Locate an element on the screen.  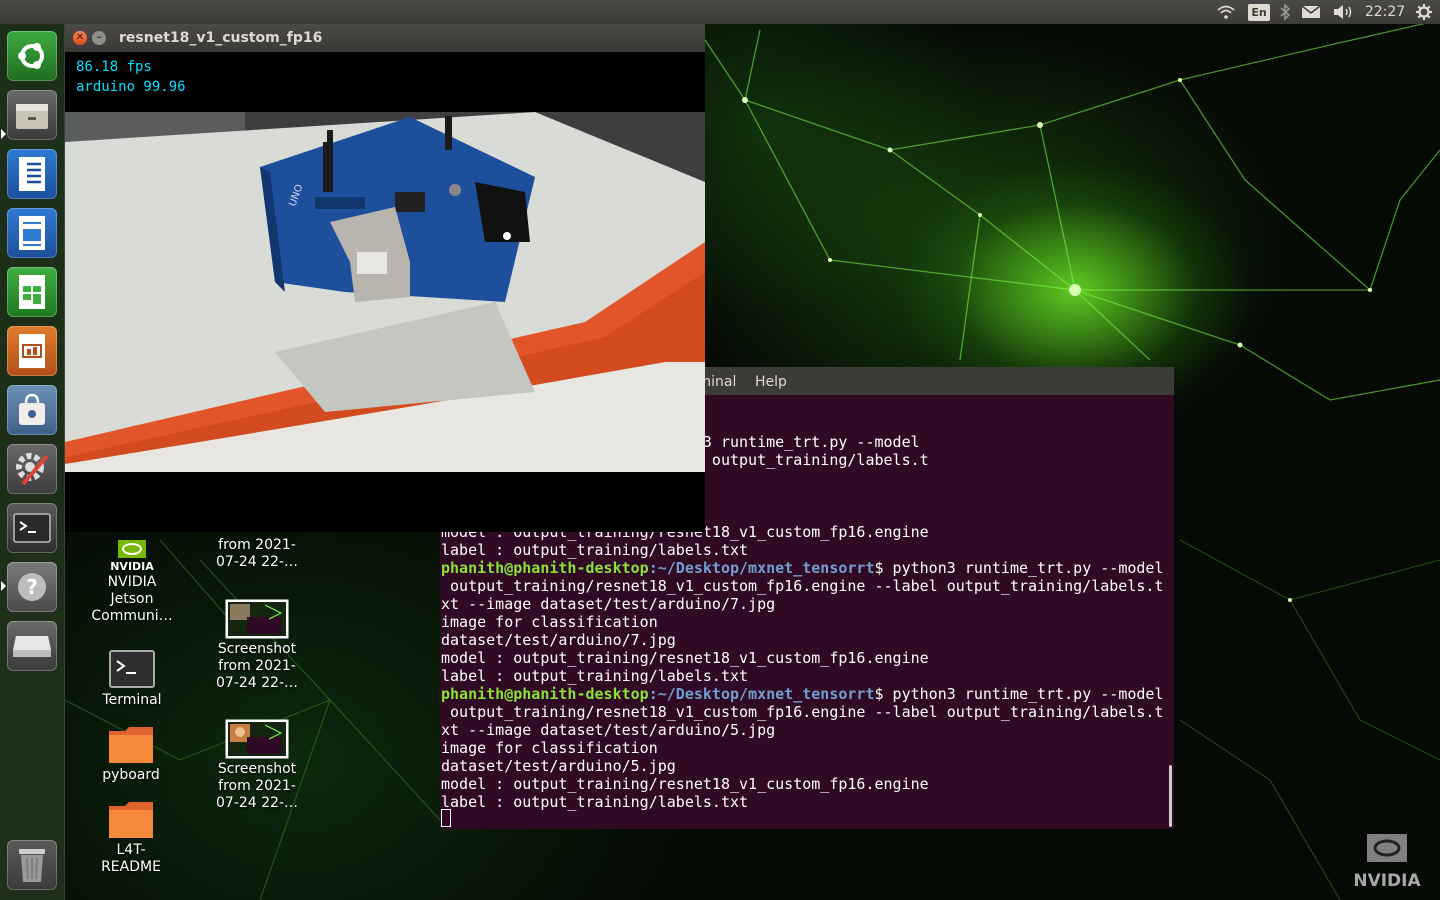
top-panel: En 22:27 is located at coordinates (720, 12).